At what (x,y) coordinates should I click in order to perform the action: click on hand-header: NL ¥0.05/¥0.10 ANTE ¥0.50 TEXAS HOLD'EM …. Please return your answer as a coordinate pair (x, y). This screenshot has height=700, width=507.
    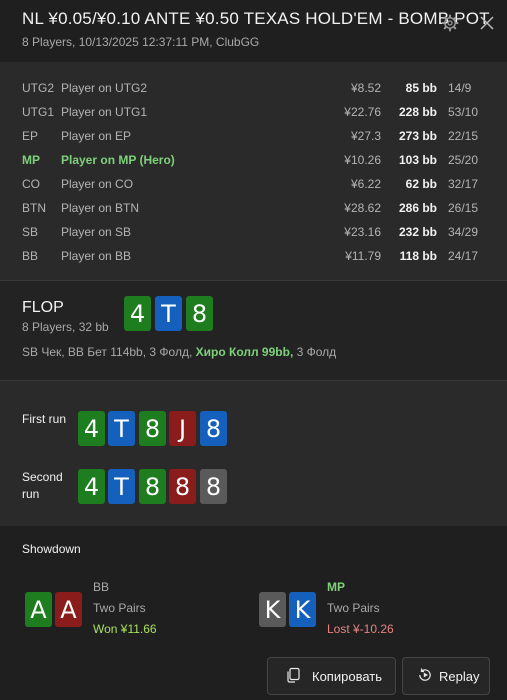
    Looking at the image, I should click on (253, 31).